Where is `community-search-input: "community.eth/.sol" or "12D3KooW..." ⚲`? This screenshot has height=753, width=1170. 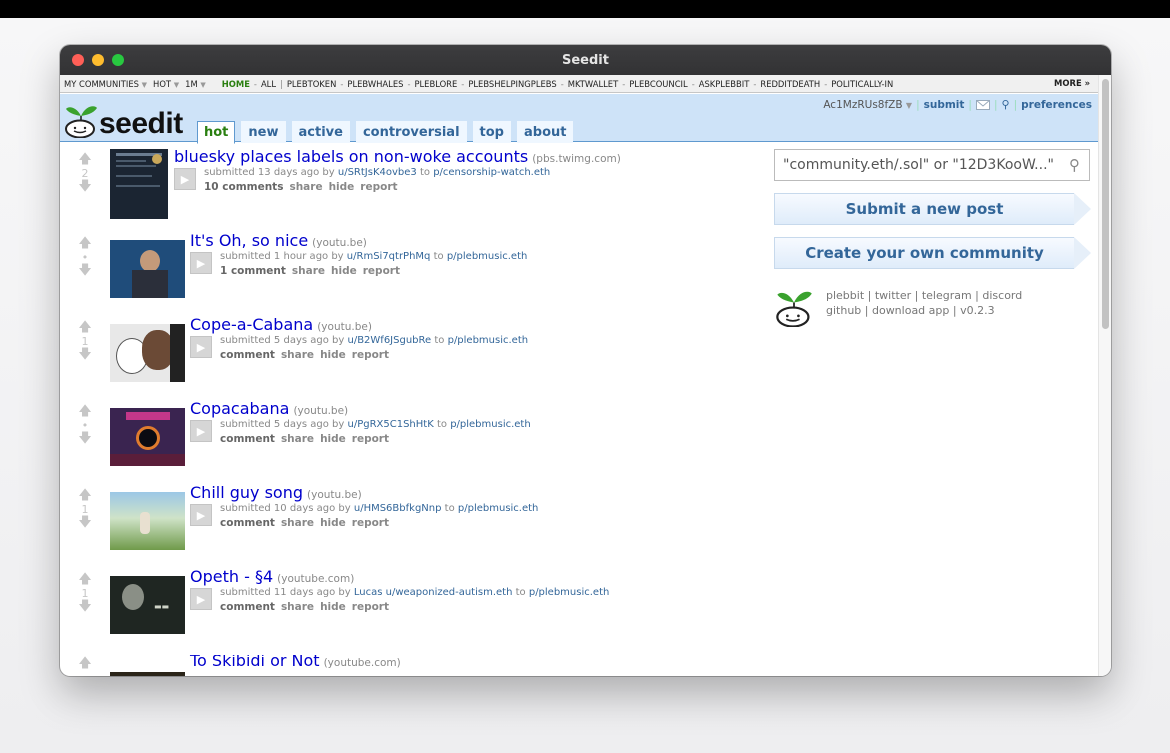 community-search-input: "community.eth/.sol" or "12D3KooW..." ⚲ is located at coordinates (932, 165).